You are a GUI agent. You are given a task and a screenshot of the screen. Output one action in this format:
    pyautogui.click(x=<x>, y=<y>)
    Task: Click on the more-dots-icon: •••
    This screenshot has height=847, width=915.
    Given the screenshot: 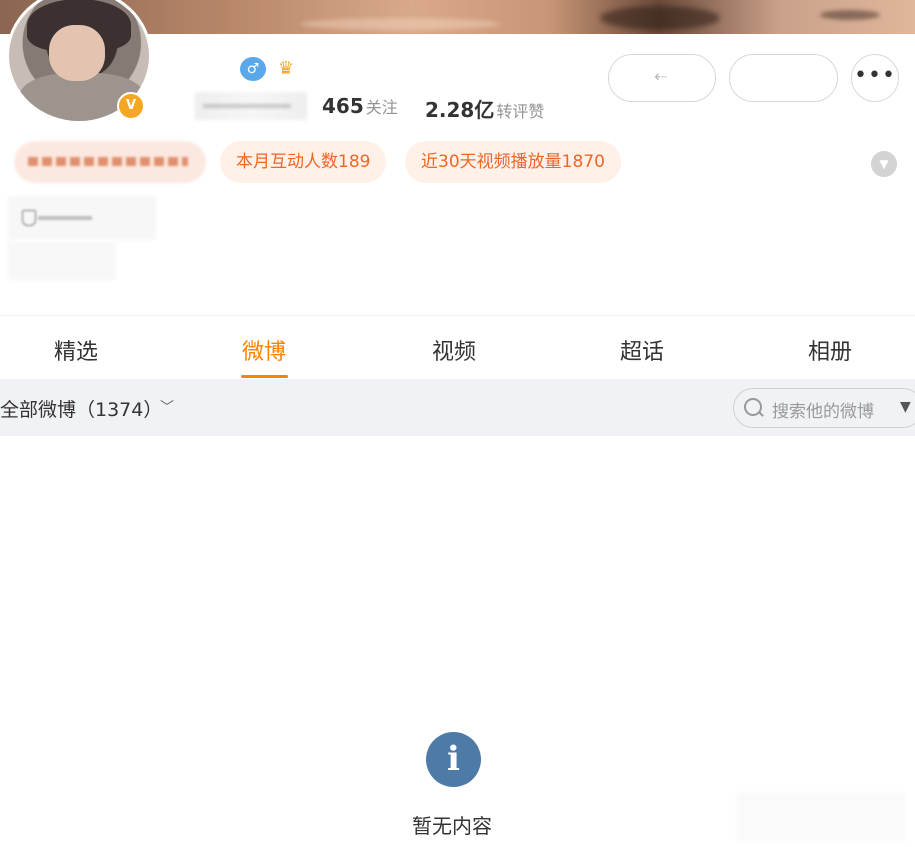 What is the action you would take?
    pyautogui.click(x=875, y=75)
    